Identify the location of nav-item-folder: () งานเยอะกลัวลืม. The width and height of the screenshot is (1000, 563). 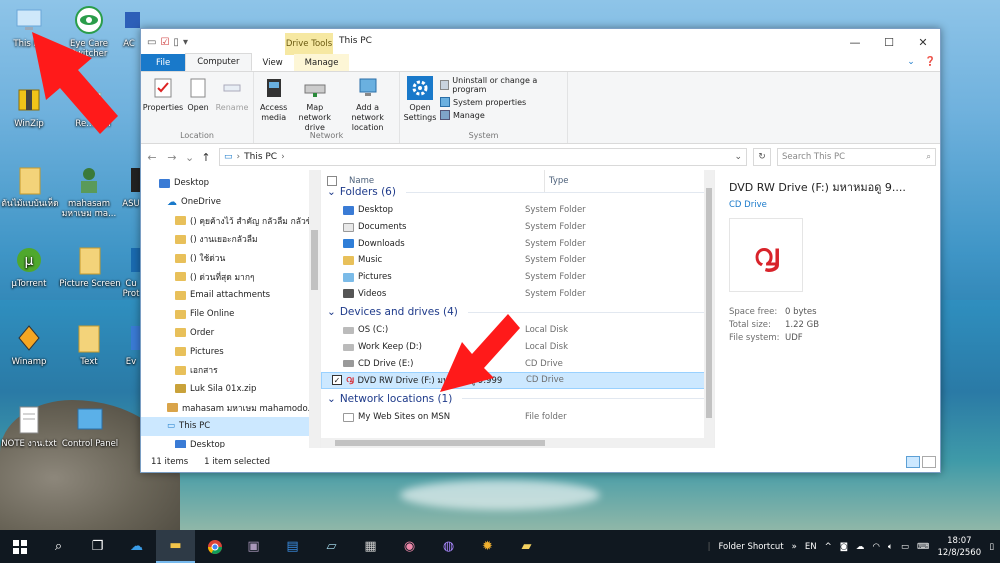
(230, 239).